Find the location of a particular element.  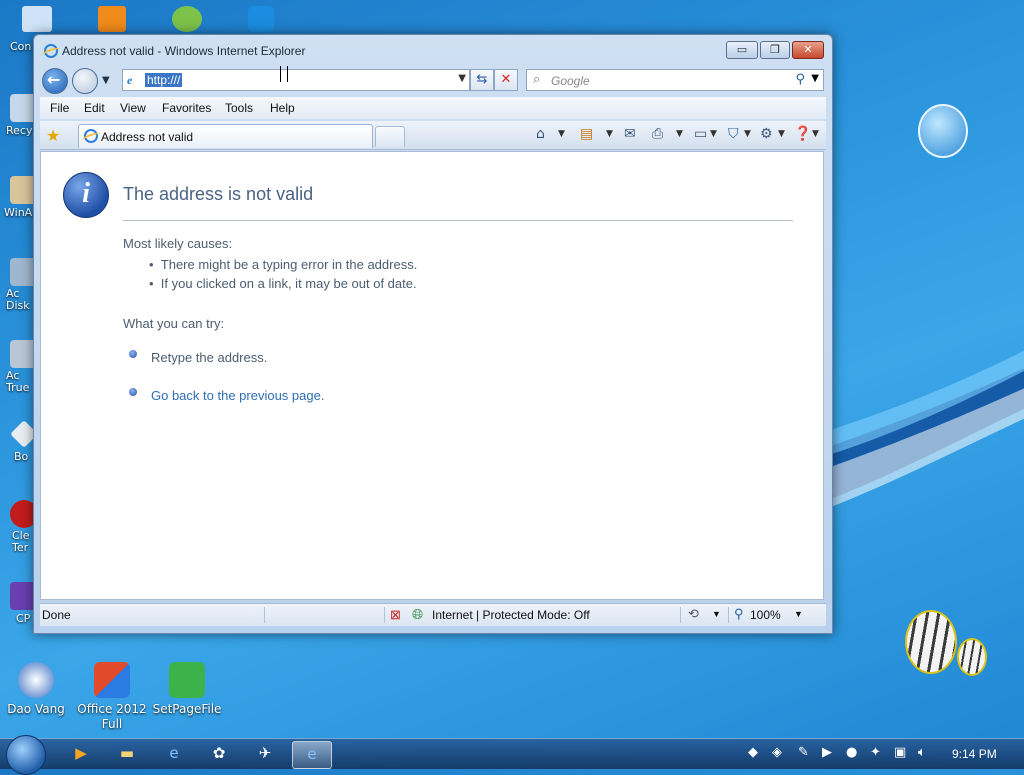

close-button: ✕ is located at coordinates (808, 50).